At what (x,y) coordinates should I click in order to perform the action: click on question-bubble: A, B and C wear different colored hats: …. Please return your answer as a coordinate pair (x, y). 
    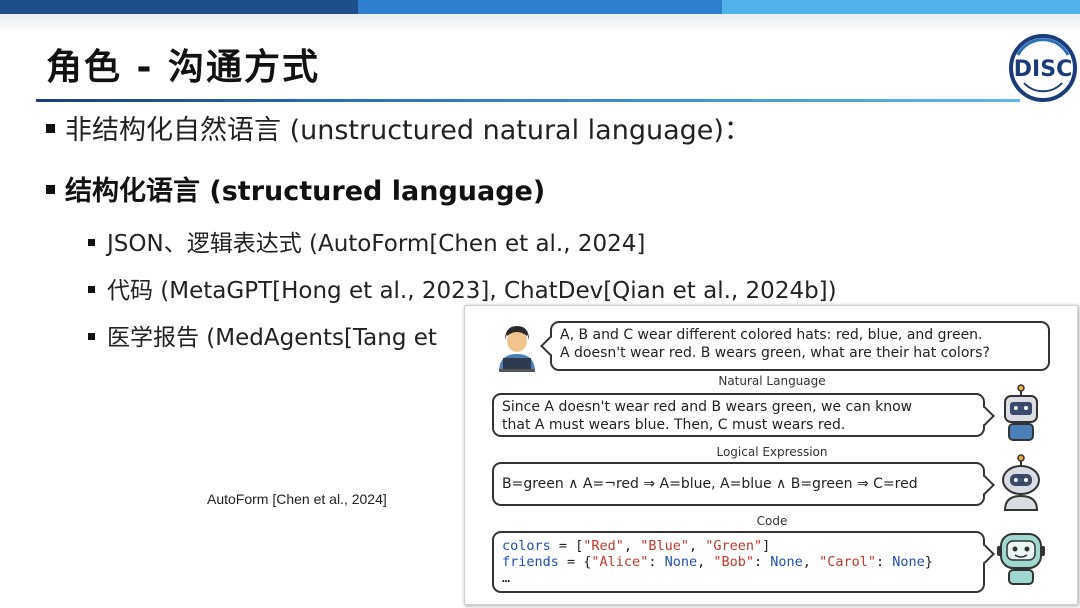
    Looking at the image, I should click on (795, 346).